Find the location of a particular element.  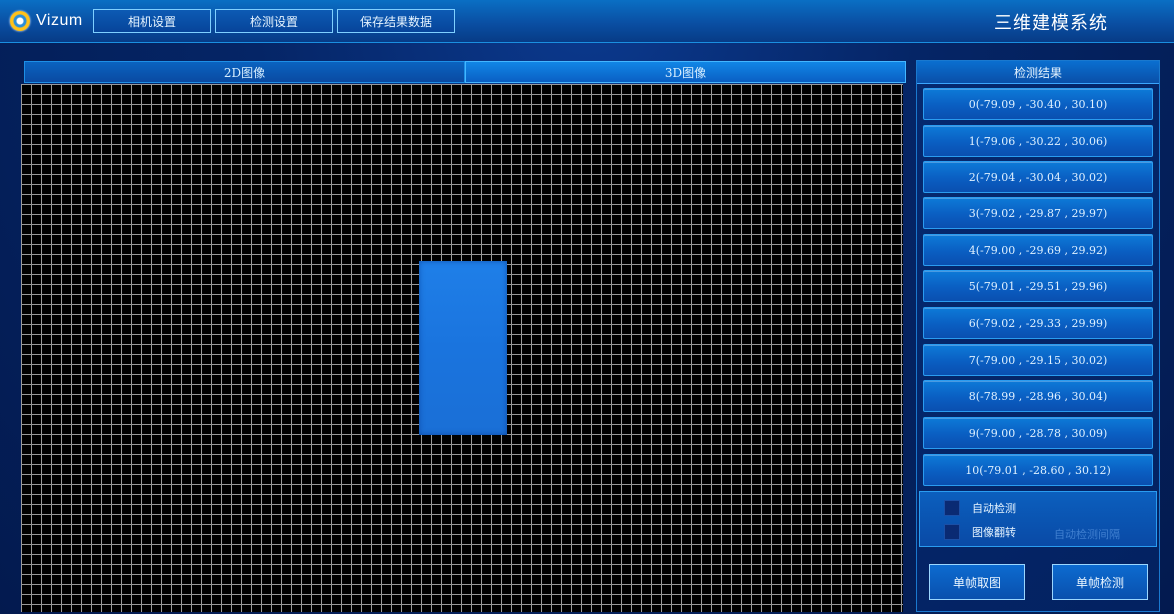

image-flip-option: 图像翻转 is located at coordinates (980, 532).